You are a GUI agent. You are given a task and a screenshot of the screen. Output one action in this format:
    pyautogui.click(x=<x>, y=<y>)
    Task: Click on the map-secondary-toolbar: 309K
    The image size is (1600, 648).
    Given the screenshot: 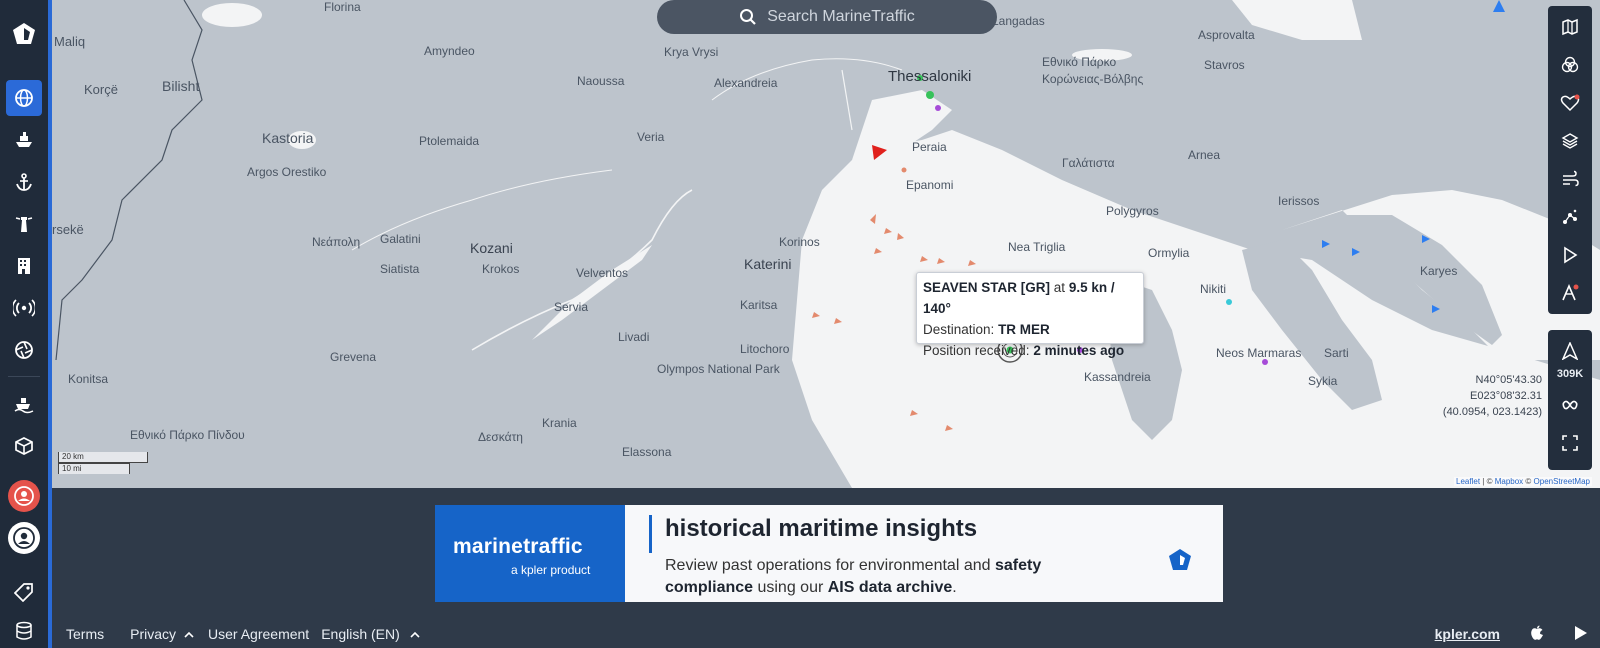 What is the action you would take?
    pyautogui.click(x=1570, y=400)
    